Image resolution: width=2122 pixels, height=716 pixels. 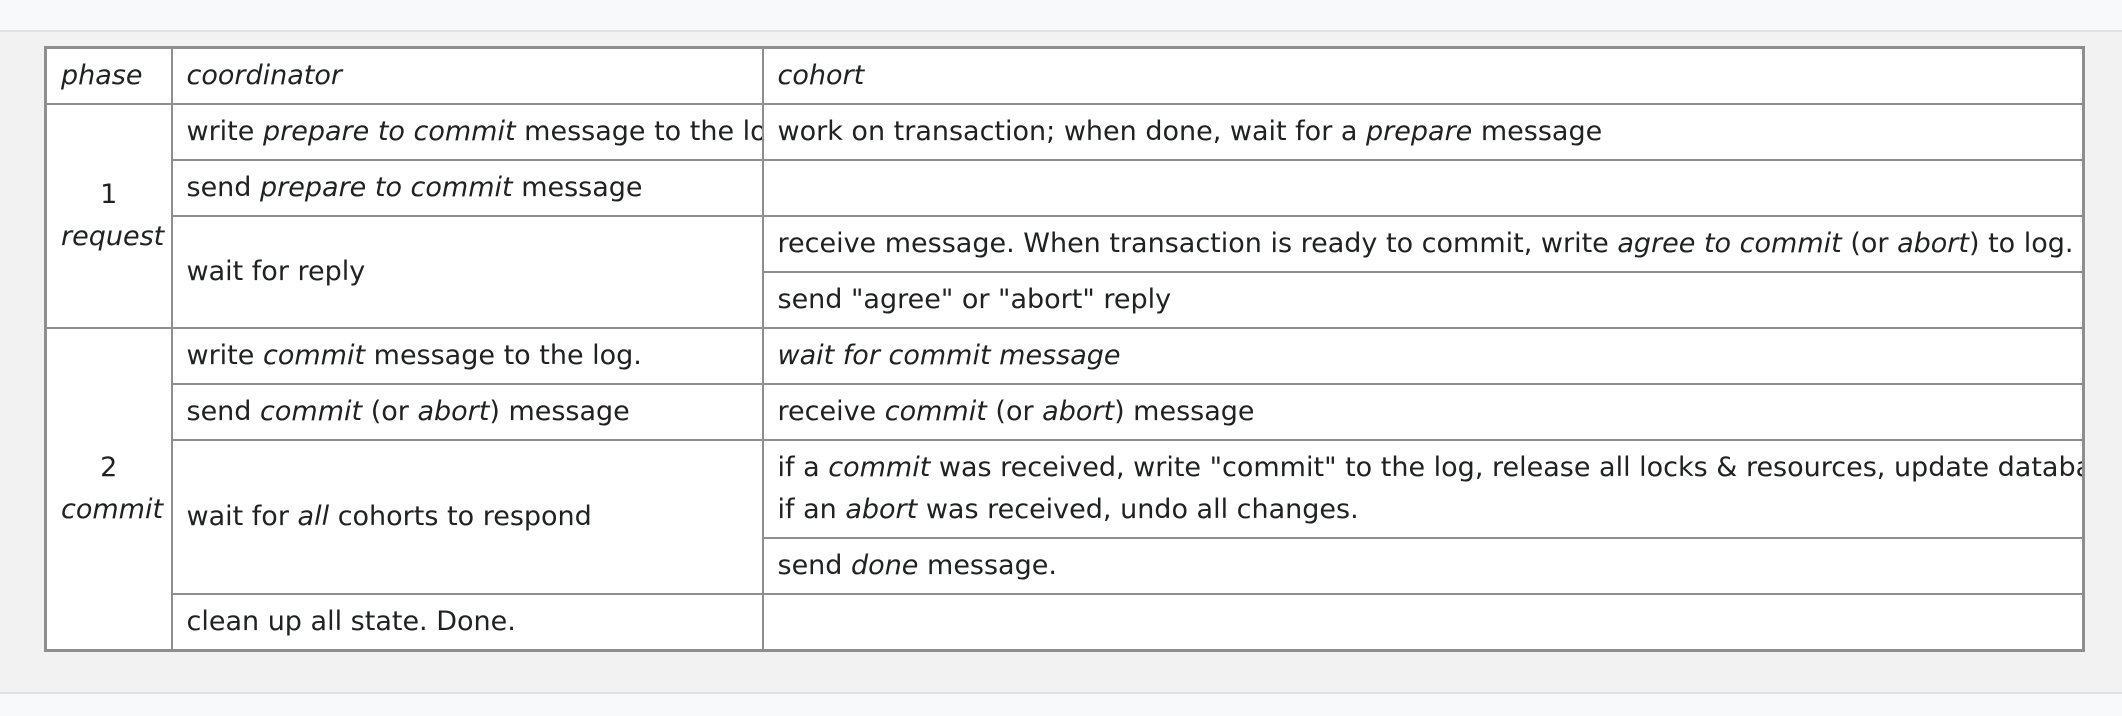 I want to click on top-strip, so click(x=1061, y=16).